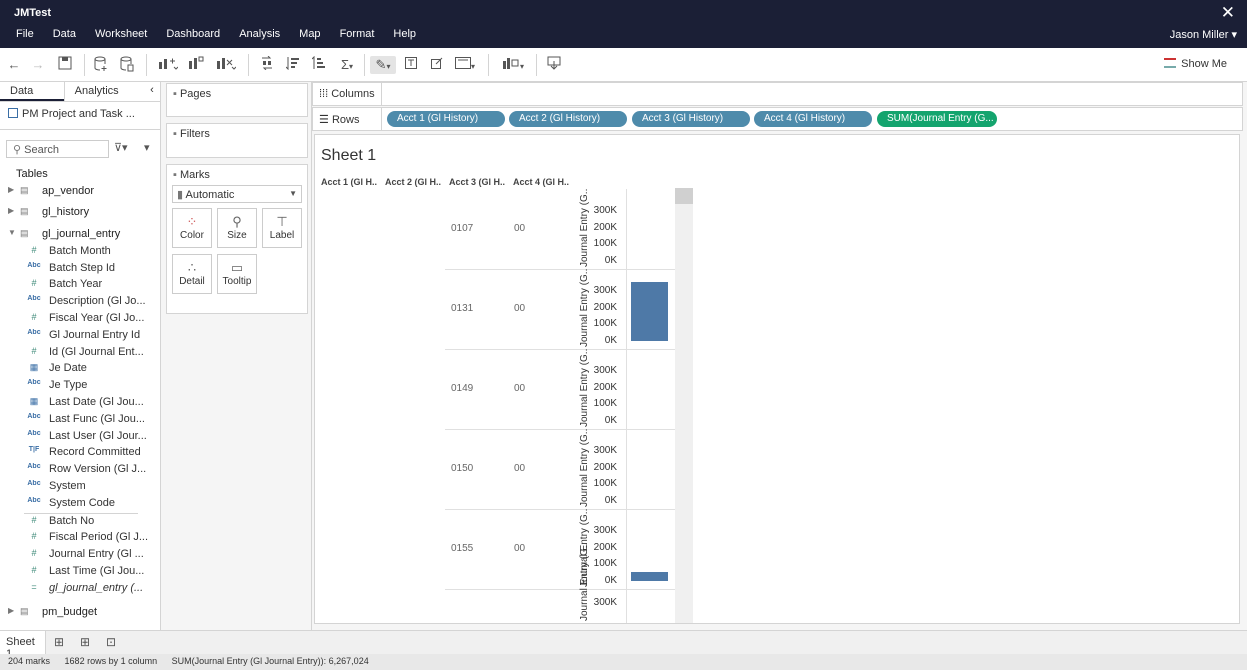 This screenshot has width=1247, height=670. Describe the element at coordinates (65, 65) in the screenshot. I see `save-icon` at that location.